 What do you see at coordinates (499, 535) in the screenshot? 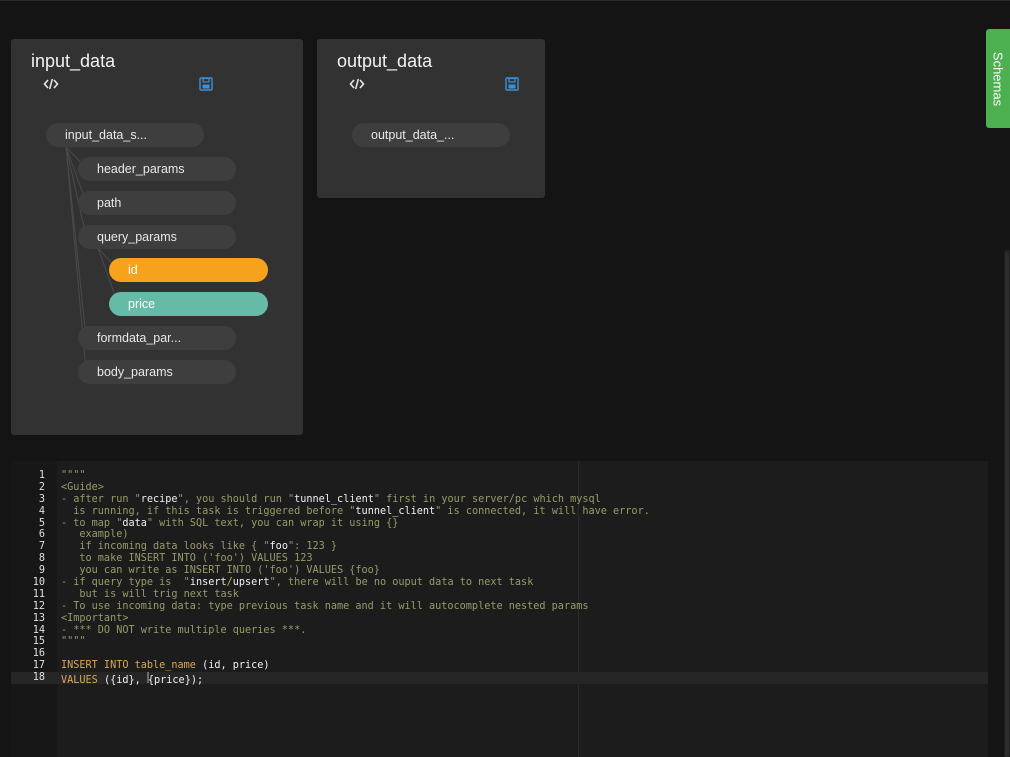
I see `code-line: 6 example)` at bounding box center [499, 535].